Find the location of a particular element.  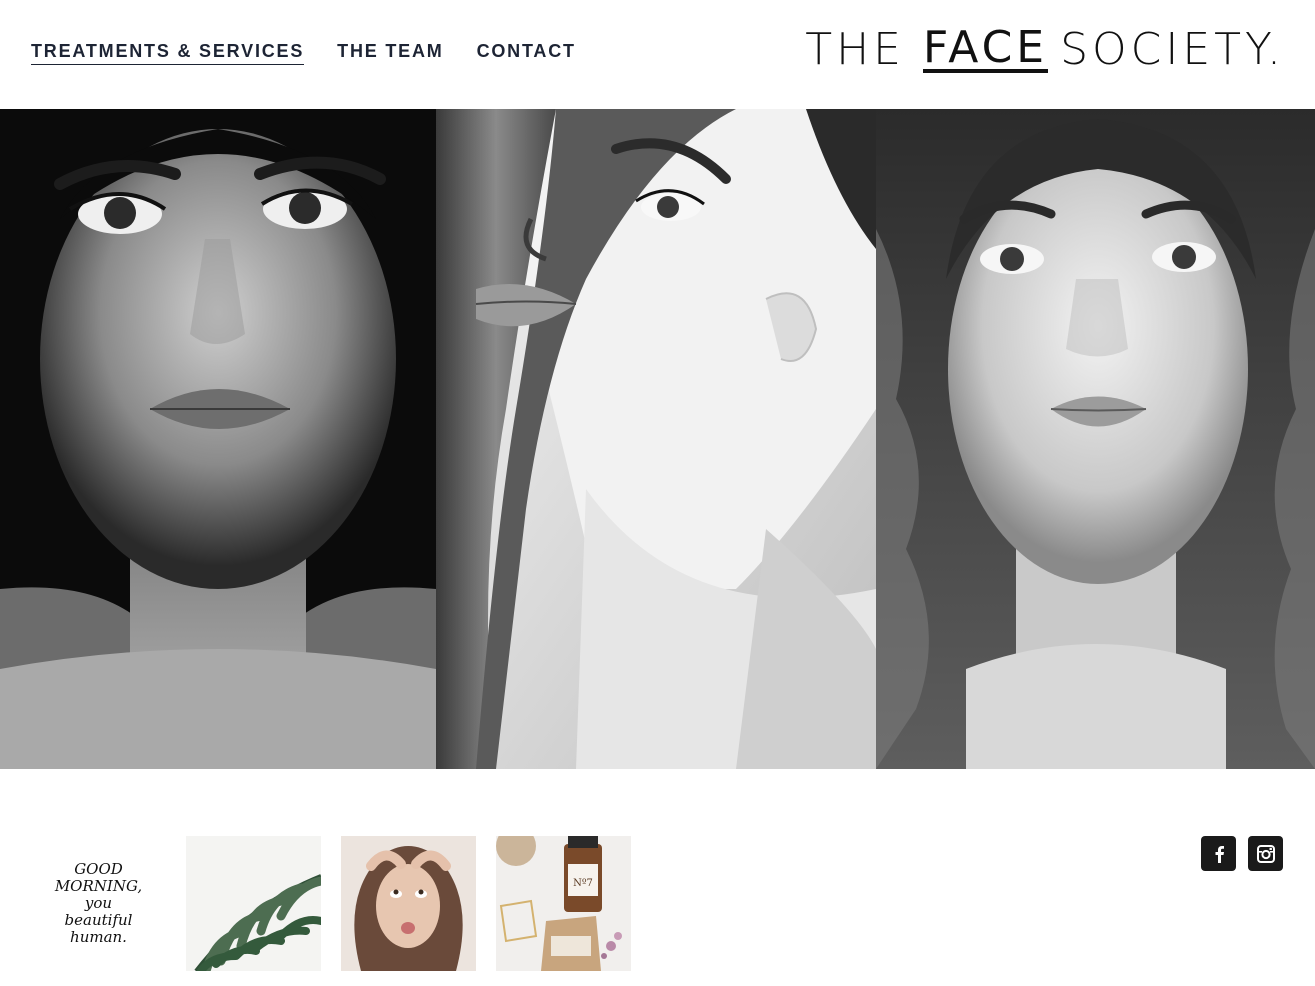

social-links is located at coordinates (1242, 853).